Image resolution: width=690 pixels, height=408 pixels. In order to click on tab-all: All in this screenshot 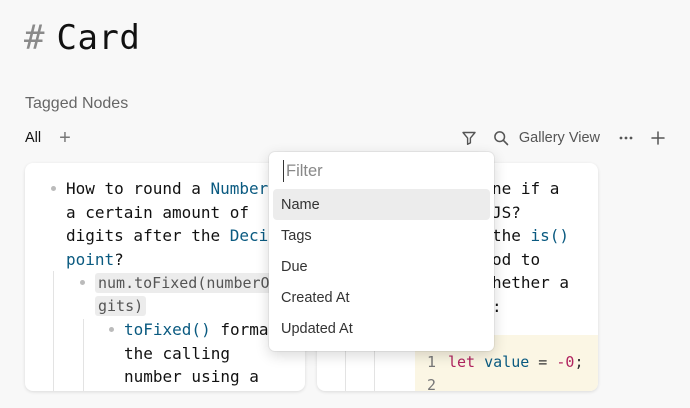, I will do `click(33, 138)`.